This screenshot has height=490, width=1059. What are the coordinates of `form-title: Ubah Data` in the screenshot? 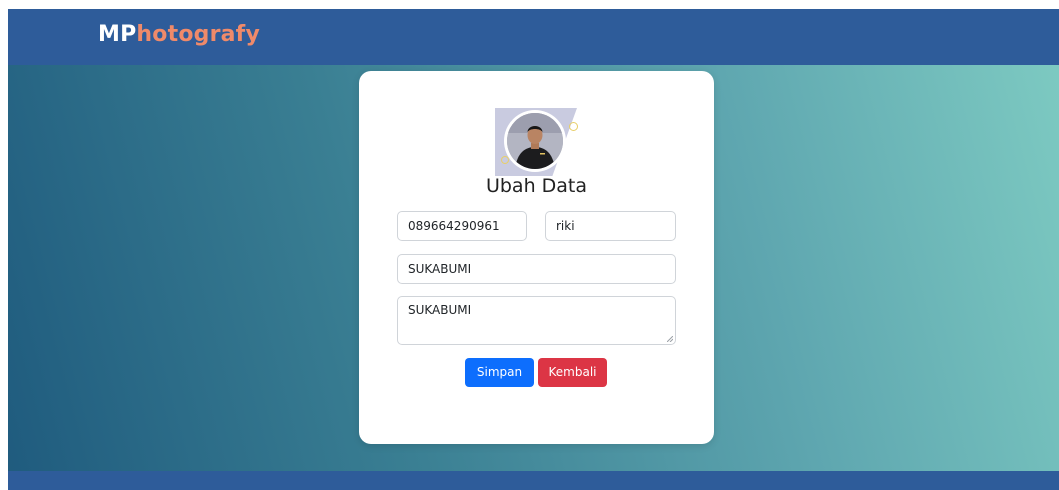 It's located at (536, 186).